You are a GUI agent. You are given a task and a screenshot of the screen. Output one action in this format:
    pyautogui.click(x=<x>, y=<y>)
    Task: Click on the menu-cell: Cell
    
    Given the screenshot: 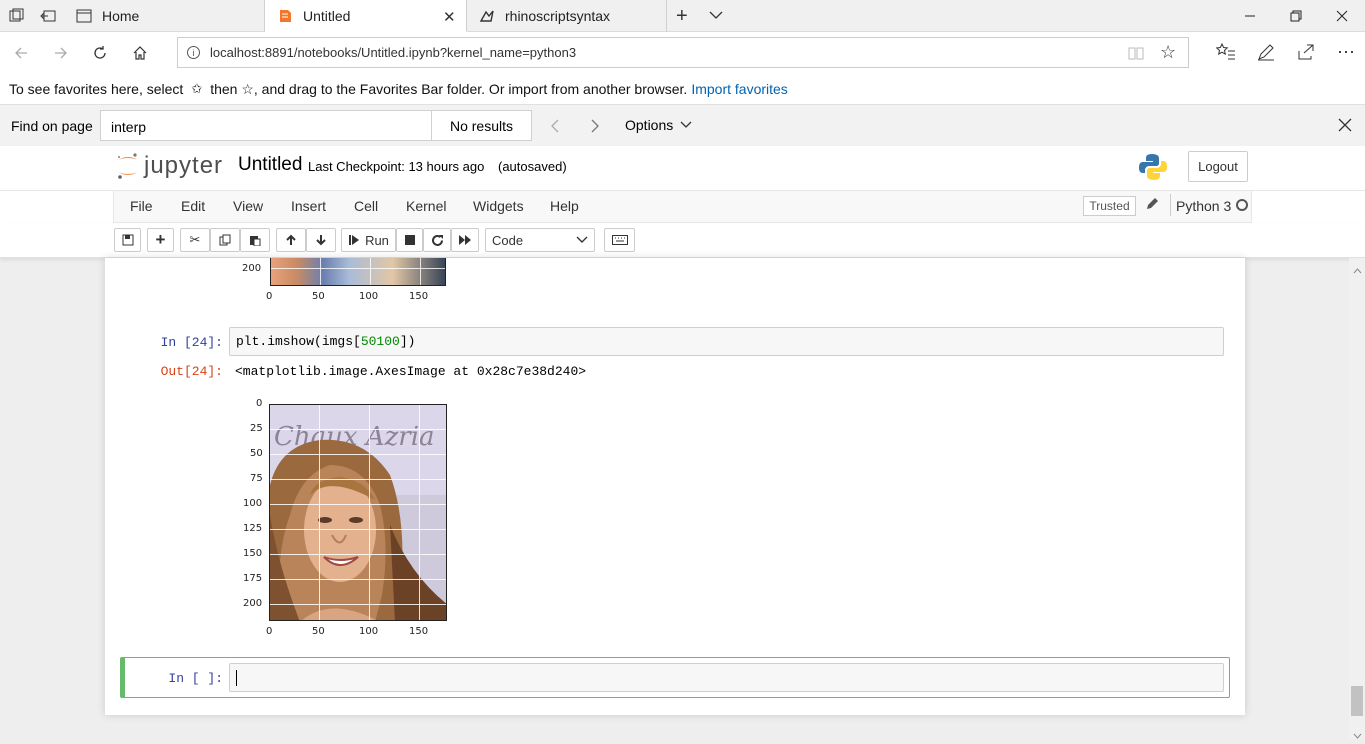 What is the action you would take?
    pyautogui.click(x=366, y=206)
    